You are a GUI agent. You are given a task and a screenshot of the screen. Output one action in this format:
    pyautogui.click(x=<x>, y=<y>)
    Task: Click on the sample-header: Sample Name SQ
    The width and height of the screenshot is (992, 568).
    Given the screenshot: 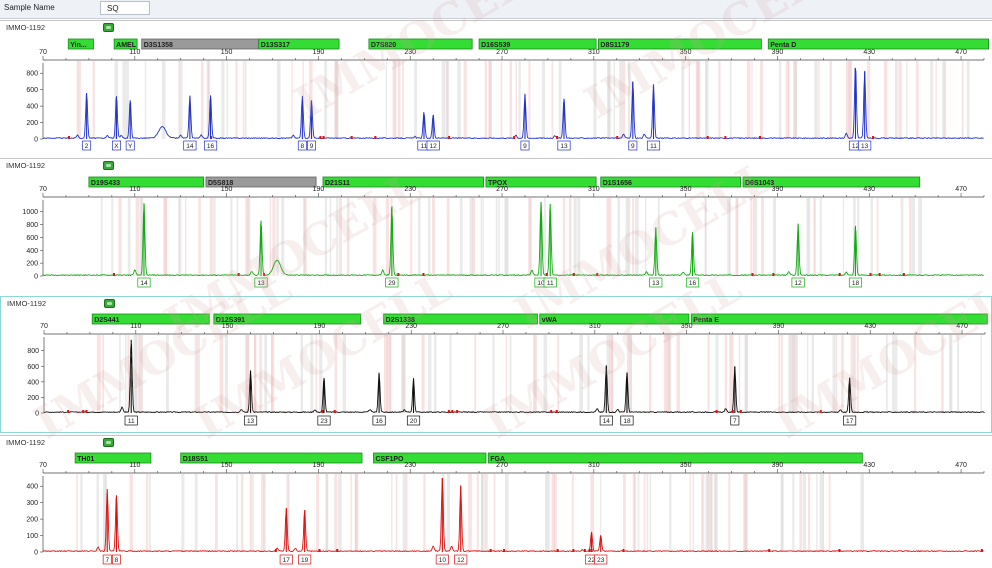 What is the action you would take?
    pyautogui.click(x=496, y=9)
    